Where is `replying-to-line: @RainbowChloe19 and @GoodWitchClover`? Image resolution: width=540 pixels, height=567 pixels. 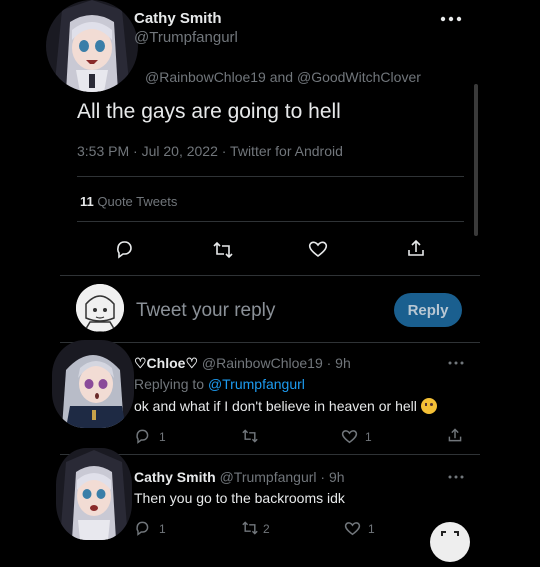
replying-to-line: @RainbowChloe19 and @GoodWitchClover is located at coordinates (283, 77).